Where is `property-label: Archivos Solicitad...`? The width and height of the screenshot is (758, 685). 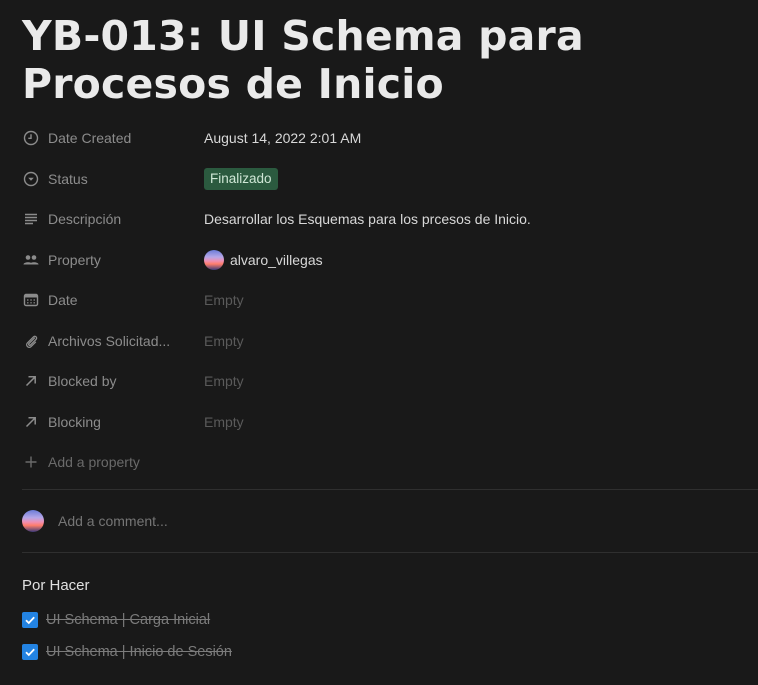
property-label: Archivos Solicitad... is located at coordinates (109, 340).